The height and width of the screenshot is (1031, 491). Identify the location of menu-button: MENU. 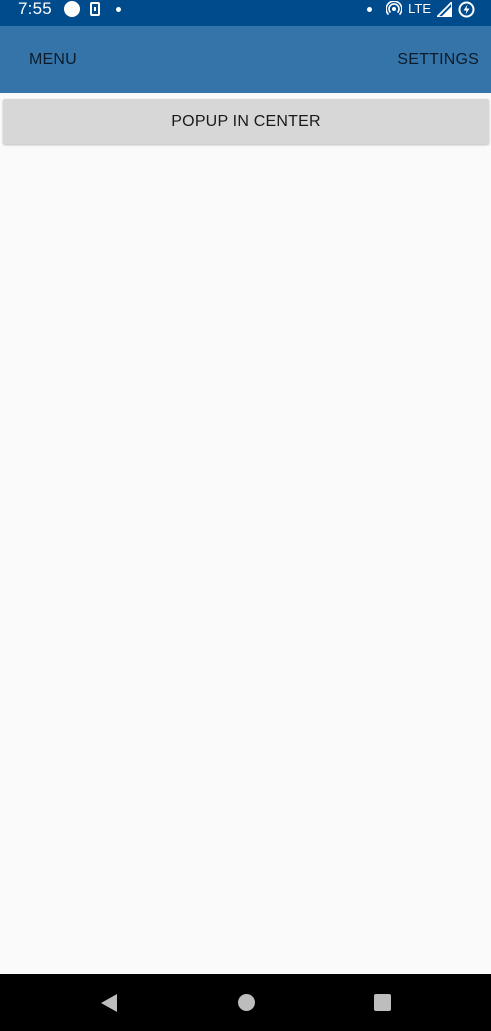
(53, 59).